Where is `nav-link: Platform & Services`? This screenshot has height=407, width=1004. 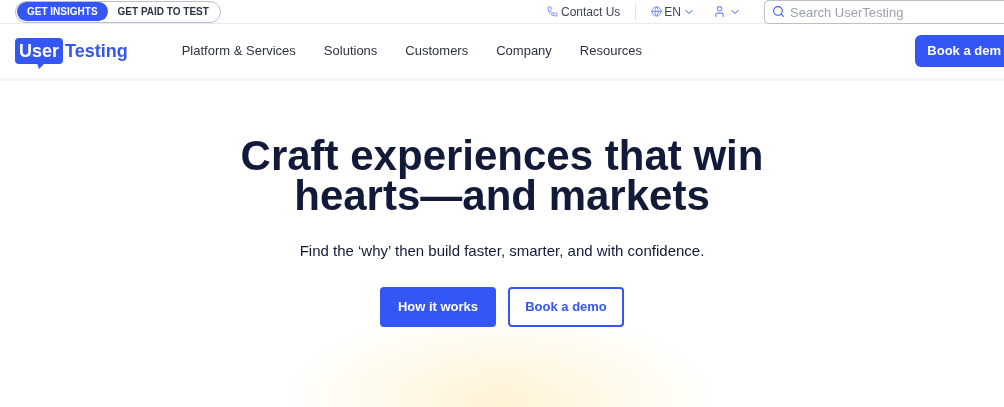
nav-link: Platform & Services is located at coordinates (238, 51).